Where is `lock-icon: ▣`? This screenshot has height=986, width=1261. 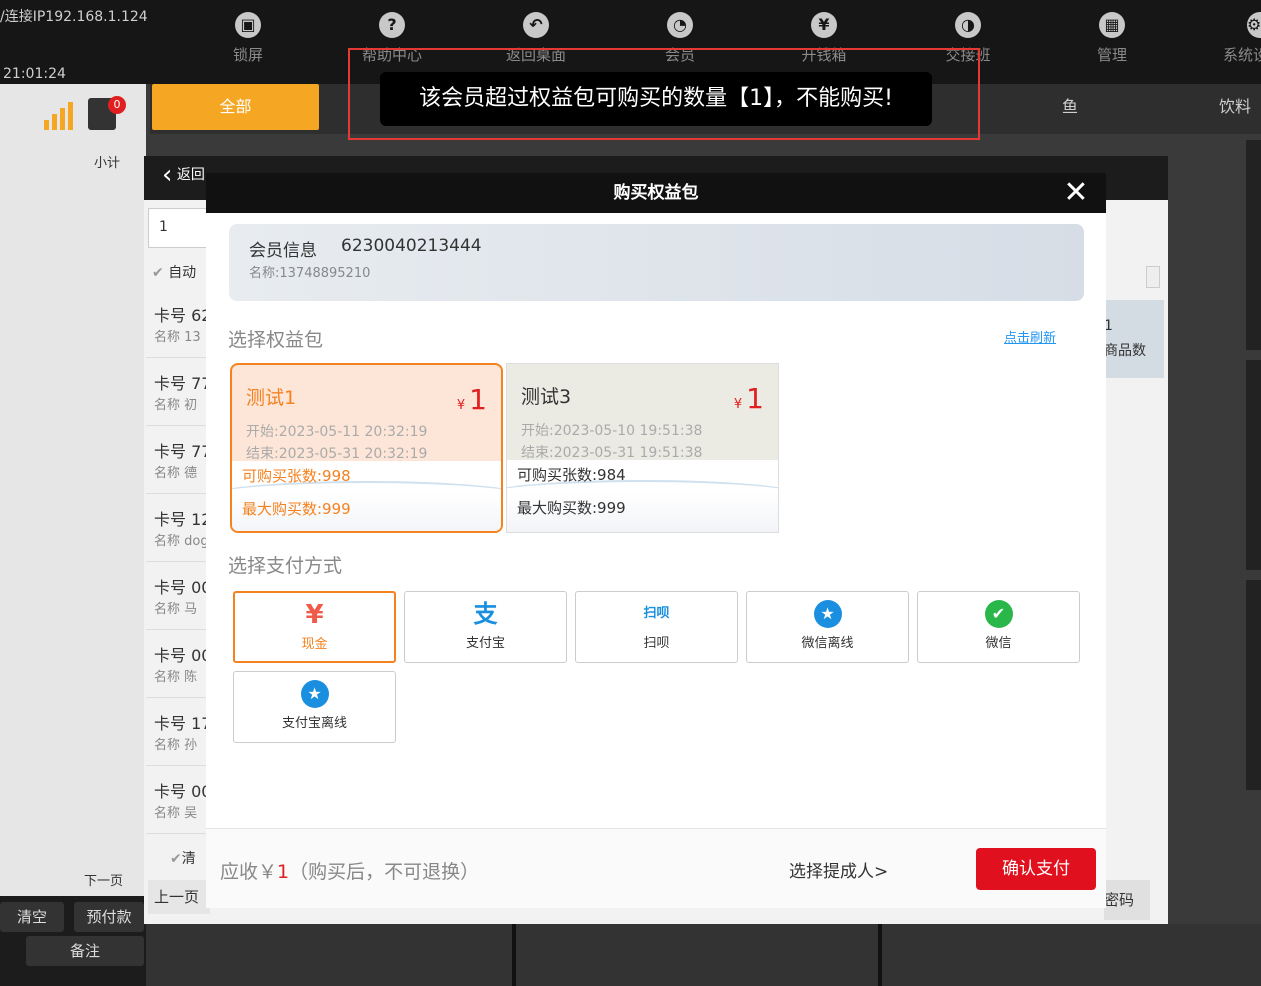
lock-icon: ▣ is located at coordinates (248, 25).